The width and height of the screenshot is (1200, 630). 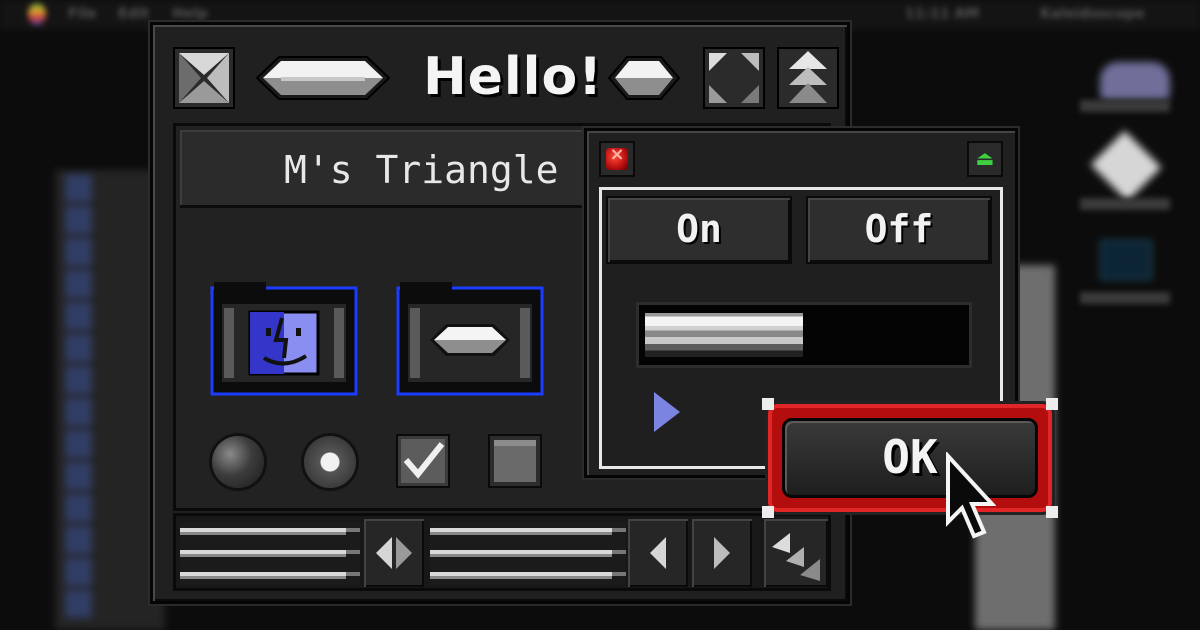 I want to click on progress-bar-fill, so click(x=724, y=335).